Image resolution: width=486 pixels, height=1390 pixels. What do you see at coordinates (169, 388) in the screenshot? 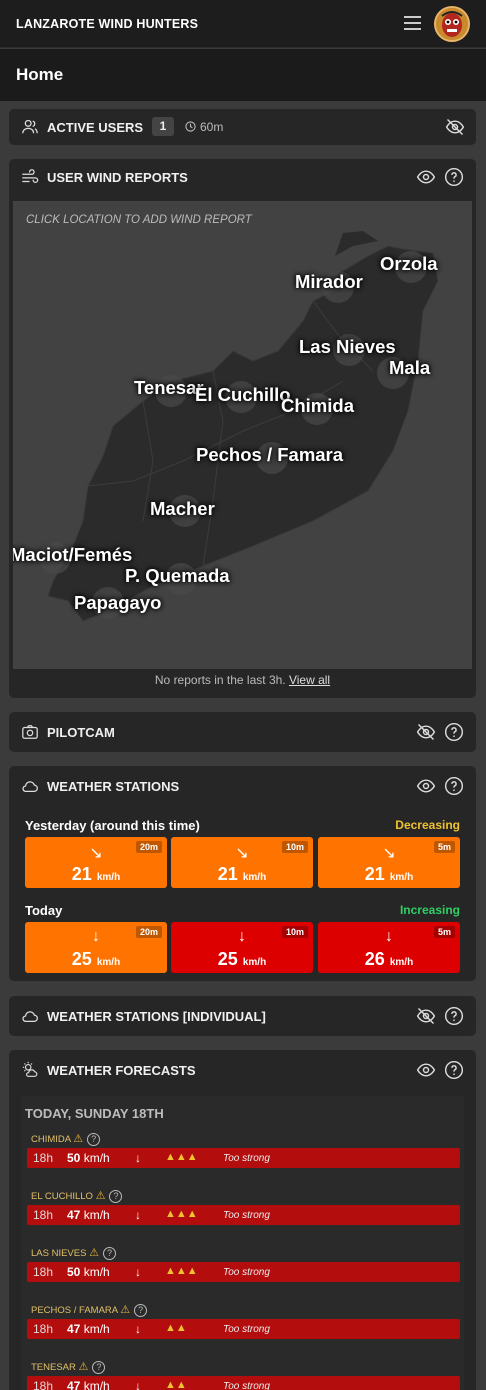
I see `map-location-tenesar: Tenesar` at bounding box center [169, 388].